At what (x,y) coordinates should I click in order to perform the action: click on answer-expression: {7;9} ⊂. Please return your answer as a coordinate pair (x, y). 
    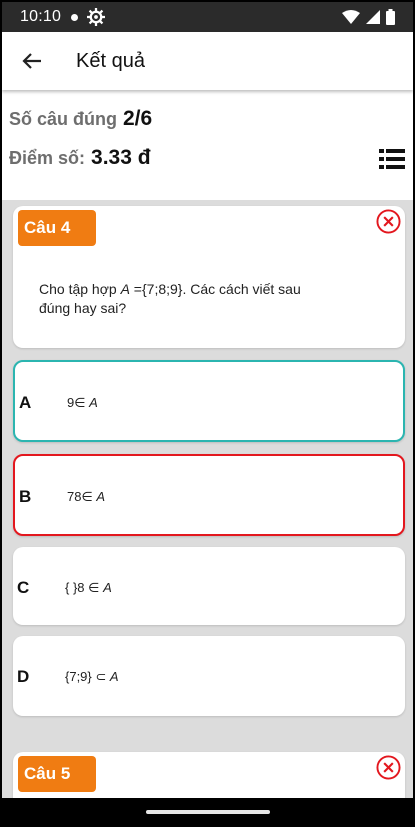
    Looking at the image, I should click on (87, 676).